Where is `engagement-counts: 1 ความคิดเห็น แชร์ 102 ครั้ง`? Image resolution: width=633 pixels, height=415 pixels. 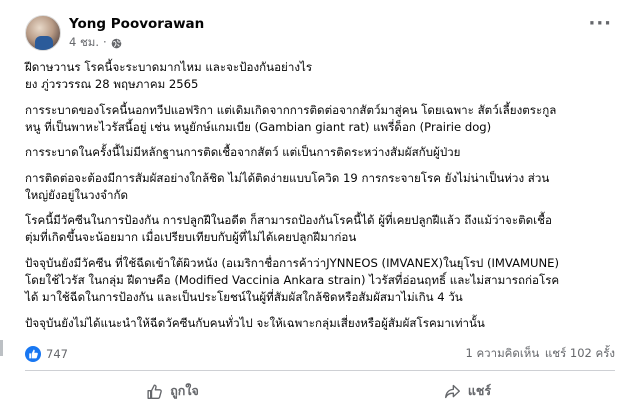 engagement-counts: 1 ความคิดเห็น แชร์ 102 ครั้ง is located at coordinates (540, 354).